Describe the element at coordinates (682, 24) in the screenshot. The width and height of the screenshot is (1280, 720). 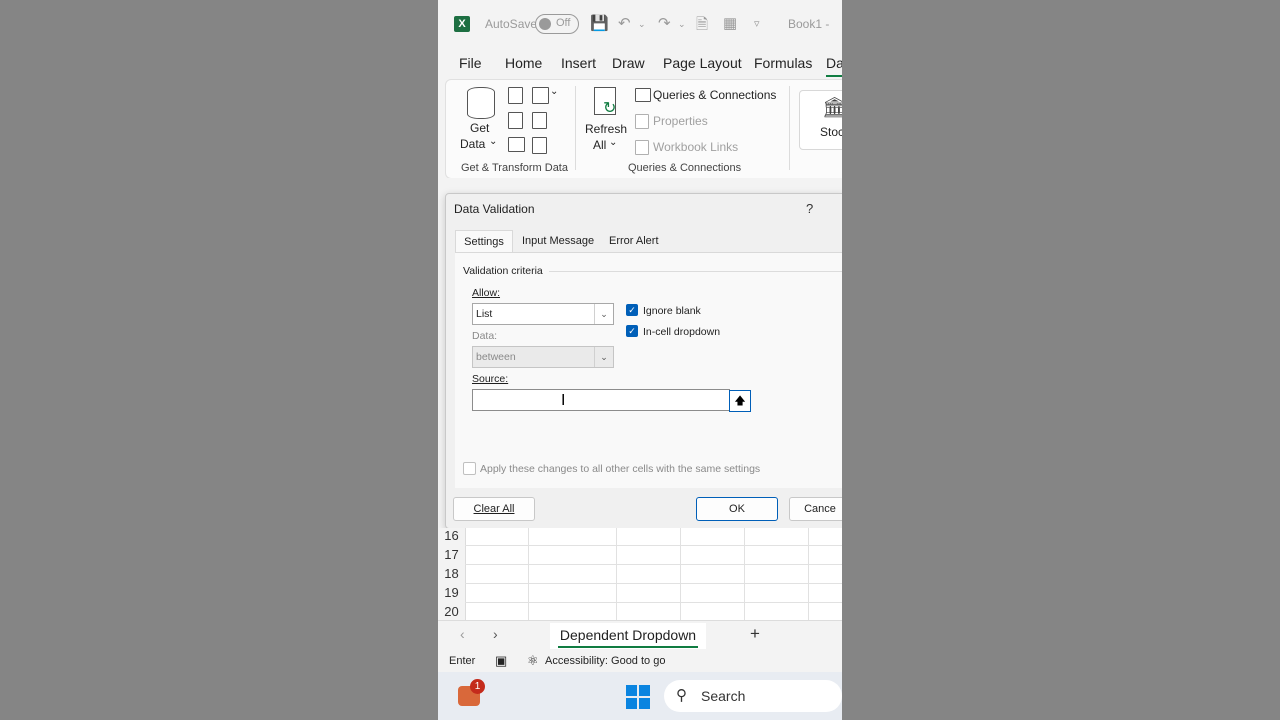
I see `redo-dropdown-icon: ⌄` at that location.